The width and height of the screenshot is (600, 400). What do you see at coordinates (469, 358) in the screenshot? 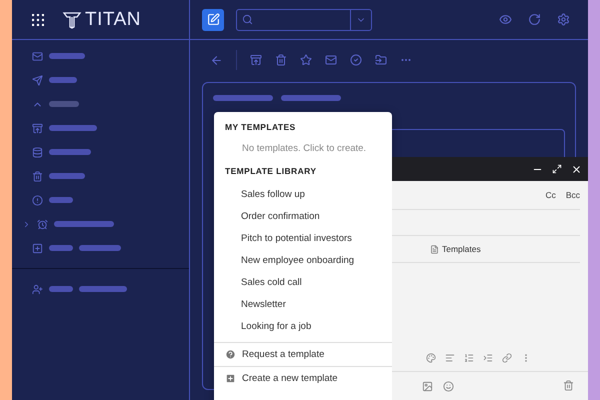
I see `list-icon` at bounding box center [469, 358].